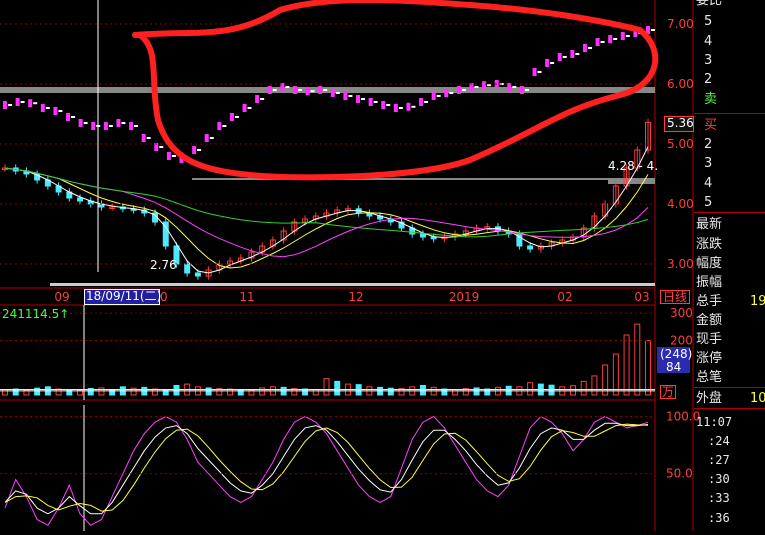  Describe the element at coordinates (709, 4) in the screenshot. I see `order-ratio-label: 委比` at that location.